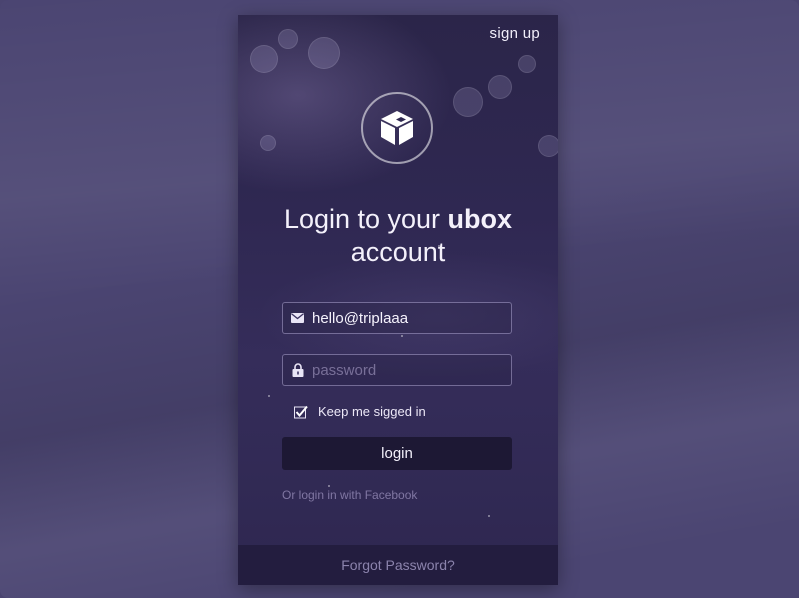 This screenshot has height=598, width=799. I want to click on password-field, so click(397, 370).